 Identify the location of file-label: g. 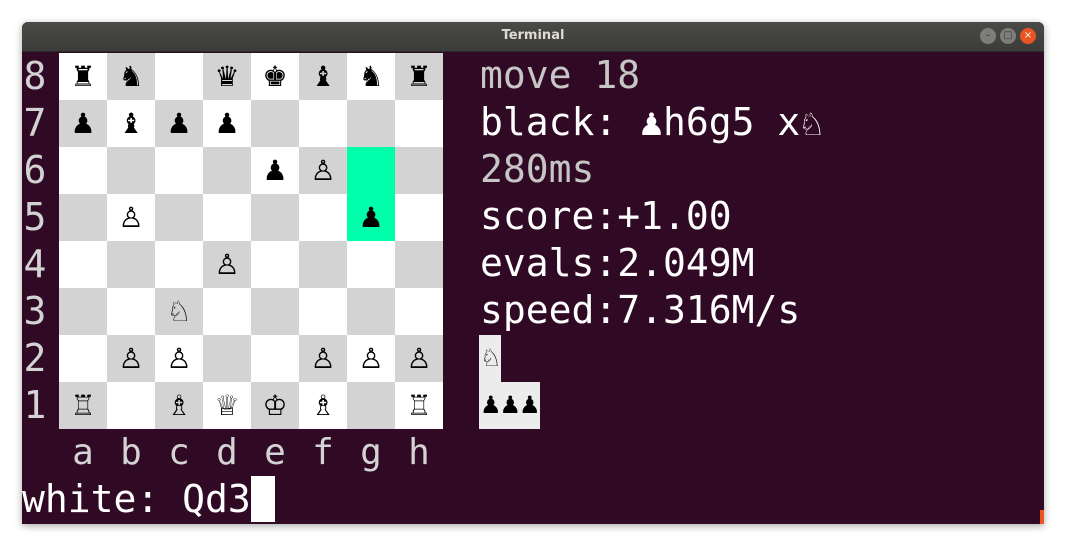
(371, 452).